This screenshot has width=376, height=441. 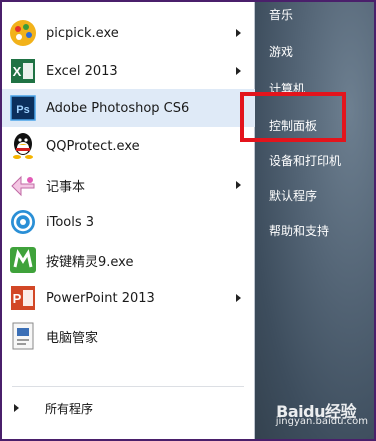 I want to click on picpick-icon, so click(x=23, y=33).